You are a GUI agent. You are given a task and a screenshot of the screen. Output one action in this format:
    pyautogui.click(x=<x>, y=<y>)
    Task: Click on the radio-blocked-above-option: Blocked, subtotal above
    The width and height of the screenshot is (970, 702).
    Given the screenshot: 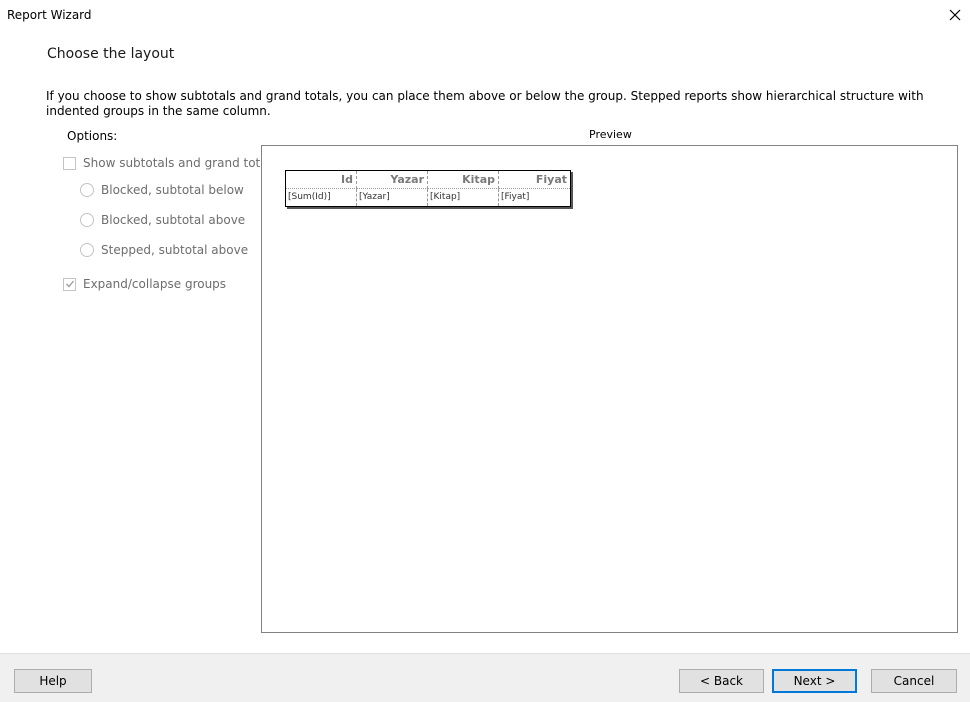 What is the action you would take?
    pyautogui.click(x=162, y=220)
    